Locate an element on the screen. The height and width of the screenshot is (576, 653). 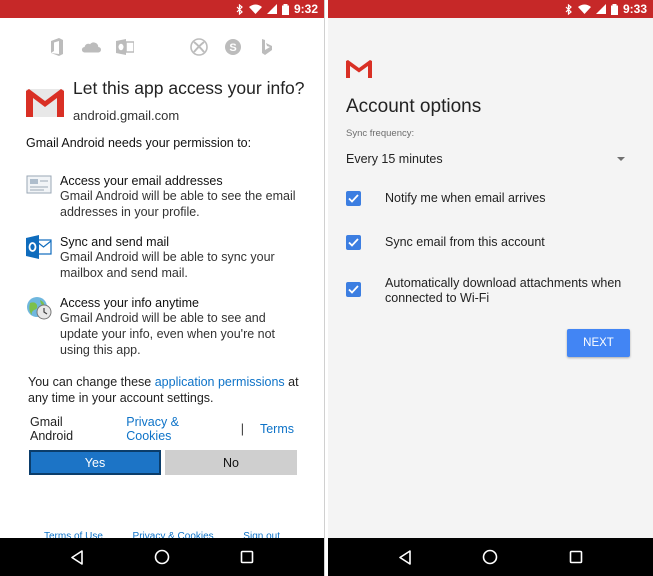
status-time: 9:32 is located at coordinates (305, 9).